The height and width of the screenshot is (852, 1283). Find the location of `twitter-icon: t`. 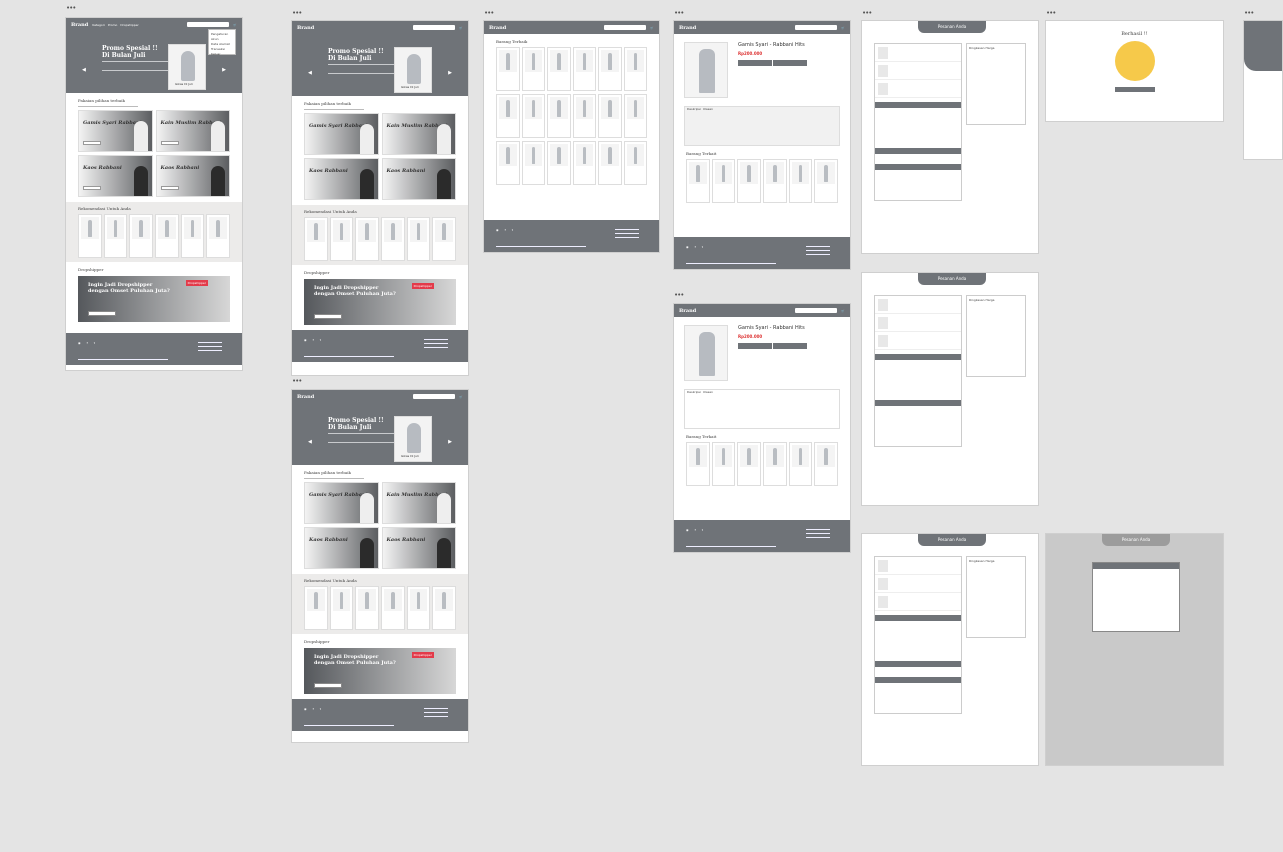

twitter-icon: t is located at coordinates (94, 343).